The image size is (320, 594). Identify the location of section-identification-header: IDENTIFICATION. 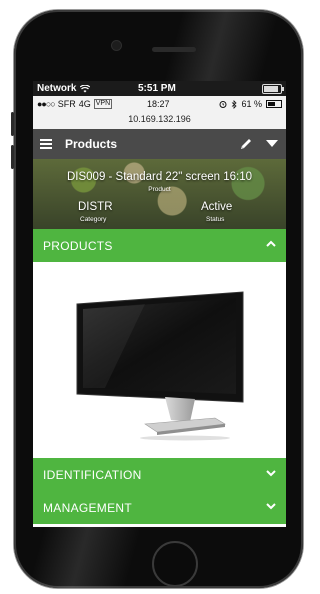
(159, 474).